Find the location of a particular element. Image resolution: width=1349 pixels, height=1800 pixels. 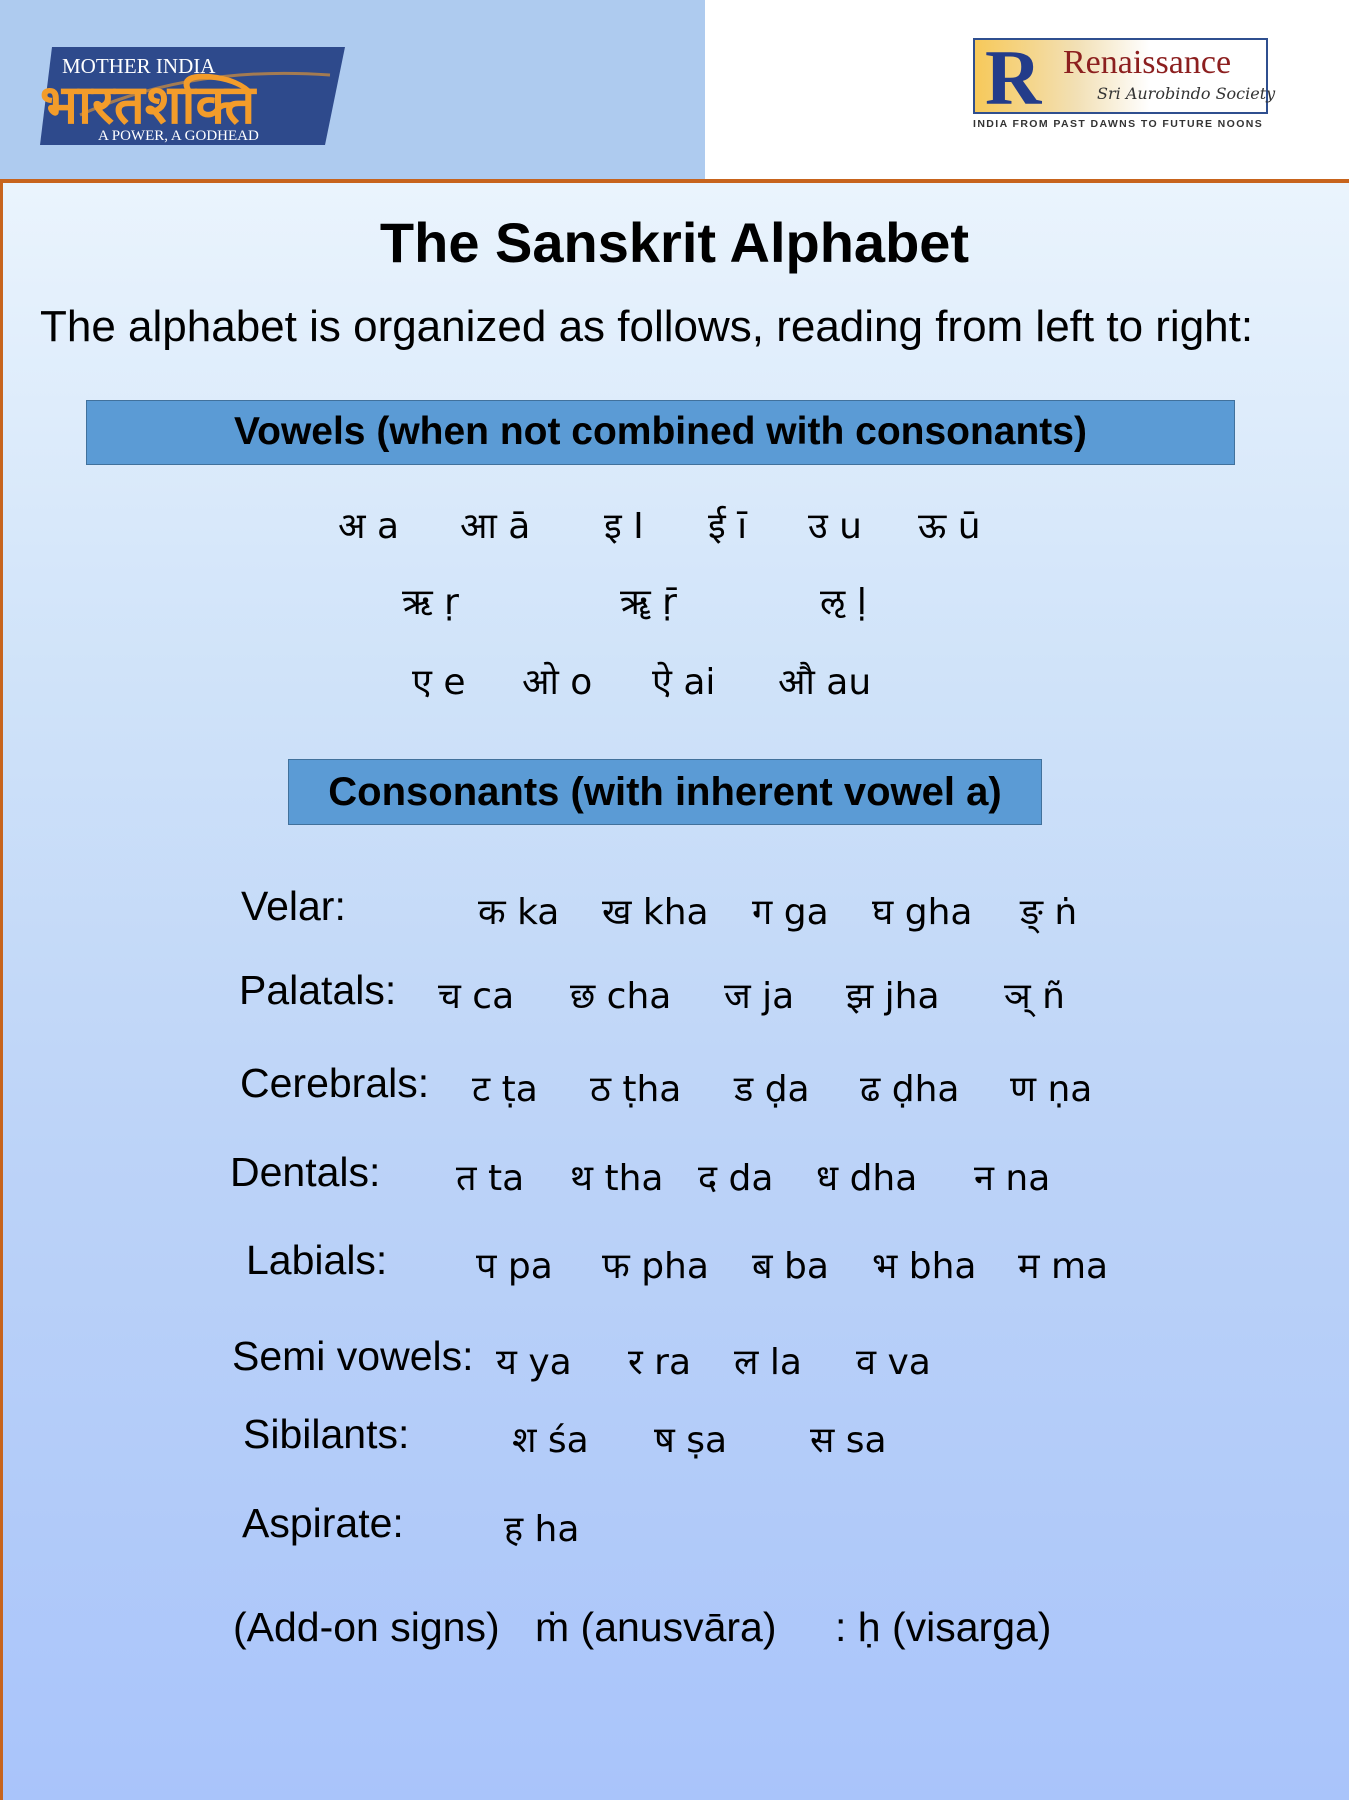

consonant-item: ज ja is located at coordinates (759, 996).